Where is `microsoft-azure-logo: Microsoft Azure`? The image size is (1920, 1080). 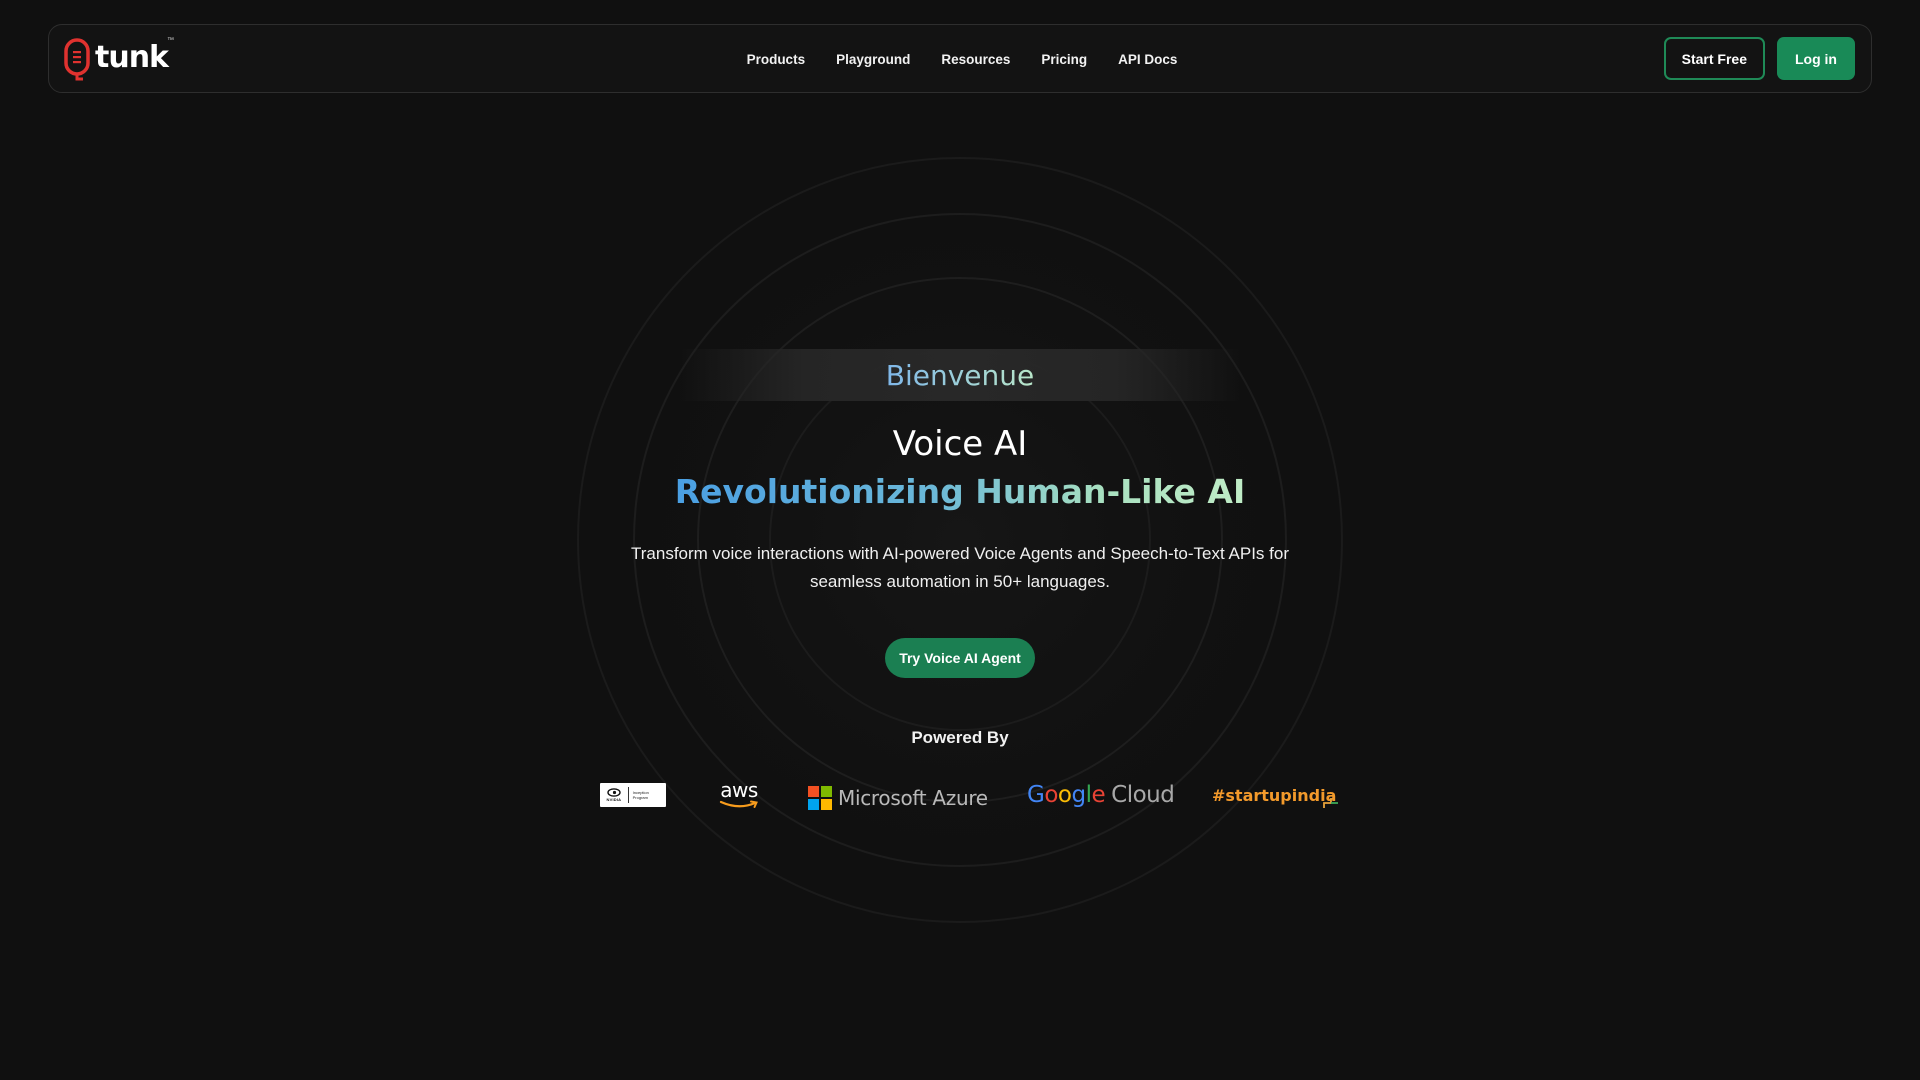 microsoft-azure-logo: Microsoft Azure is located at coordinates (898, 798).